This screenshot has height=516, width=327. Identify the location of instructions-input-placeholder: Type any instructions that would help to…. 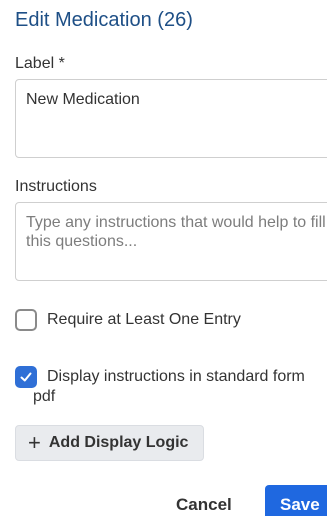
(176, 232).